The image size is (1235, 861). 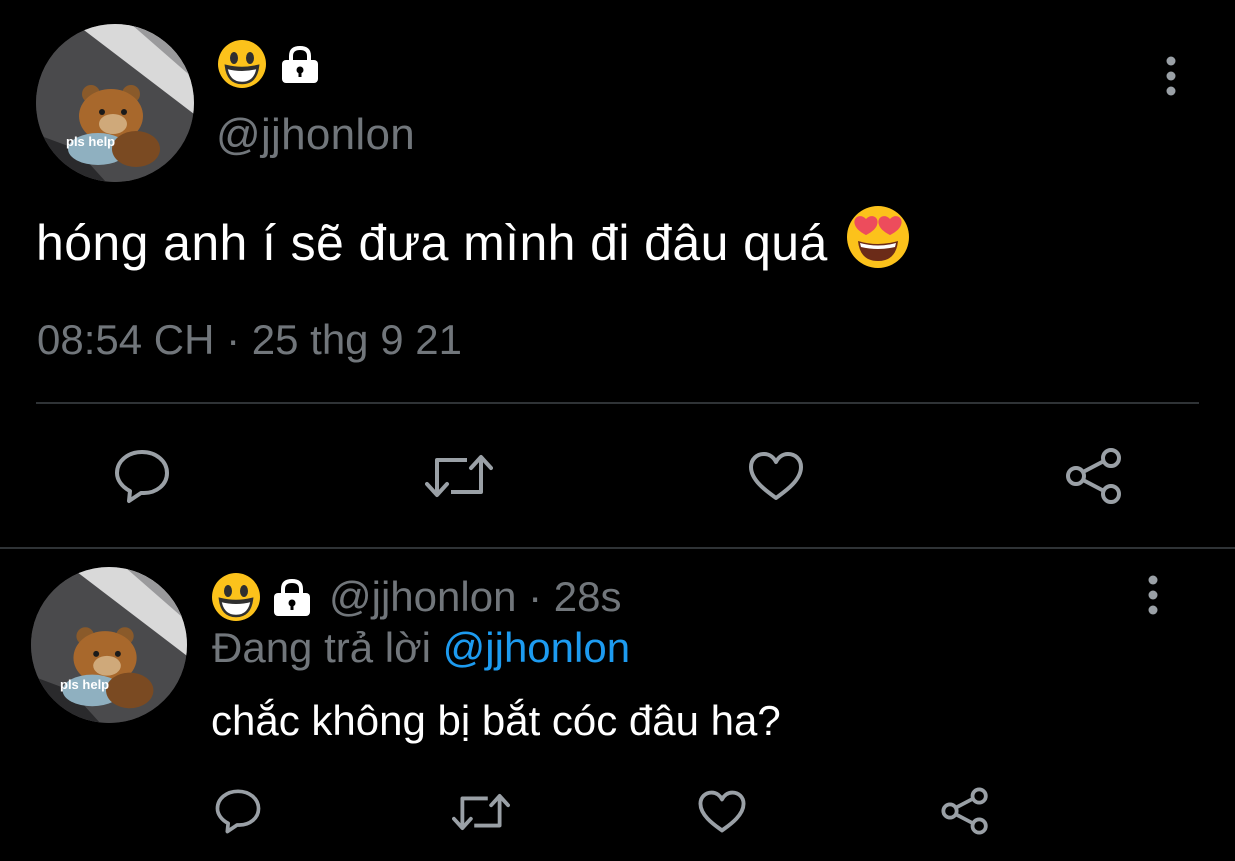 I want to click on mention-link: @jjhonlon, so click(x=536, y=647).